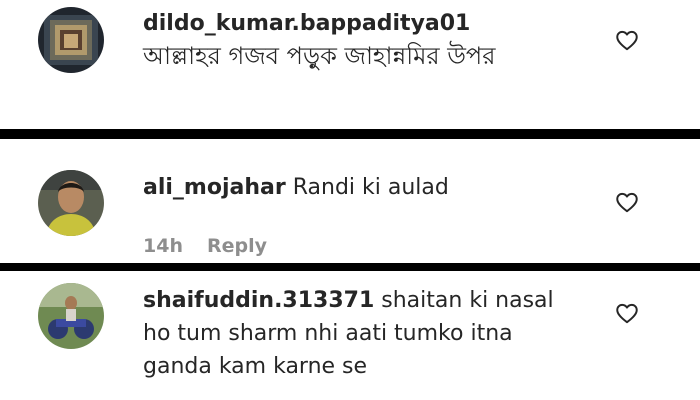 This screenshot has height=400, width=700. I want to click on comment-timestamp: 14h, so click(163, 246).